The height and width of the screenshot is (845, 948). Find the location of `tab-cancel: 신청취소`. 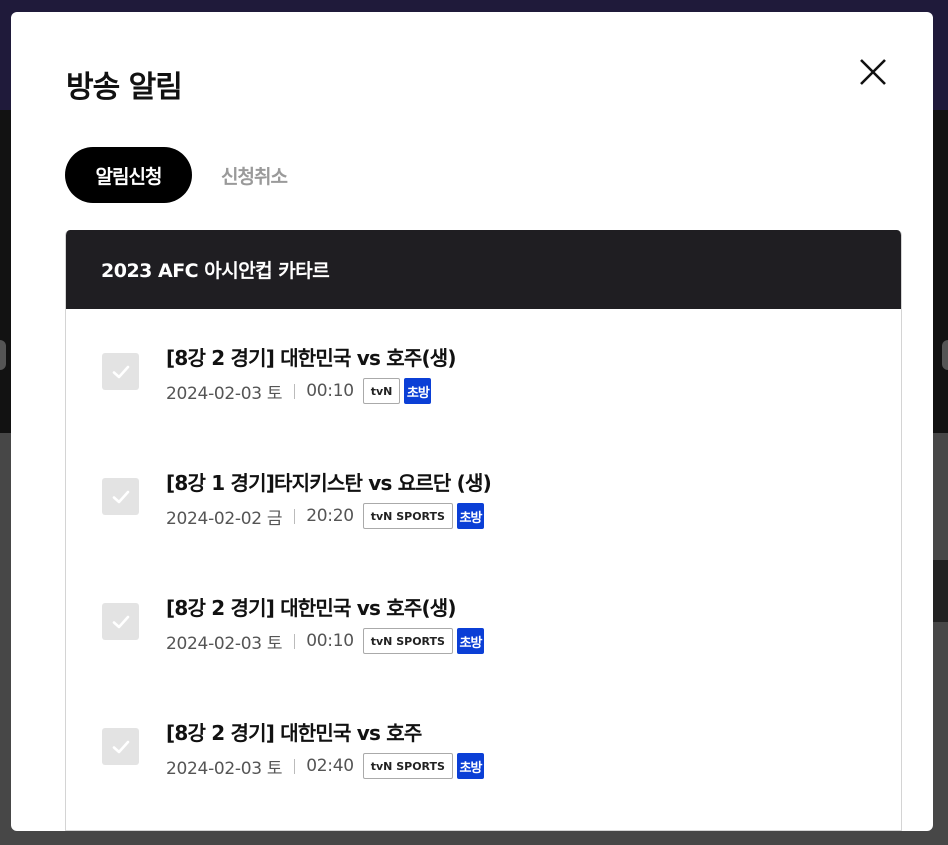

tab-cancel: 신청취소 is located at coordinates (254, 175).